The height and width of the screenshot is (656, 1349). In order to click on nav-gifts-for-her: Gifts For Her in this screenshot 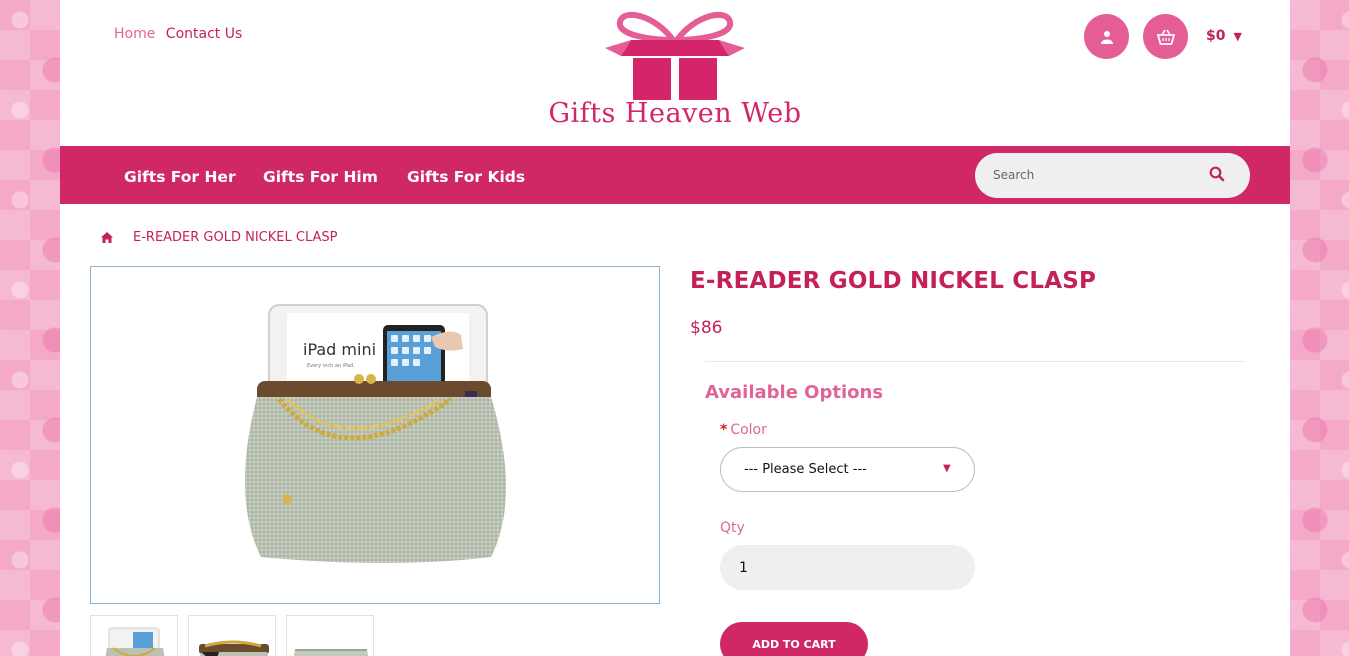, I will do `click(180, 177)`.